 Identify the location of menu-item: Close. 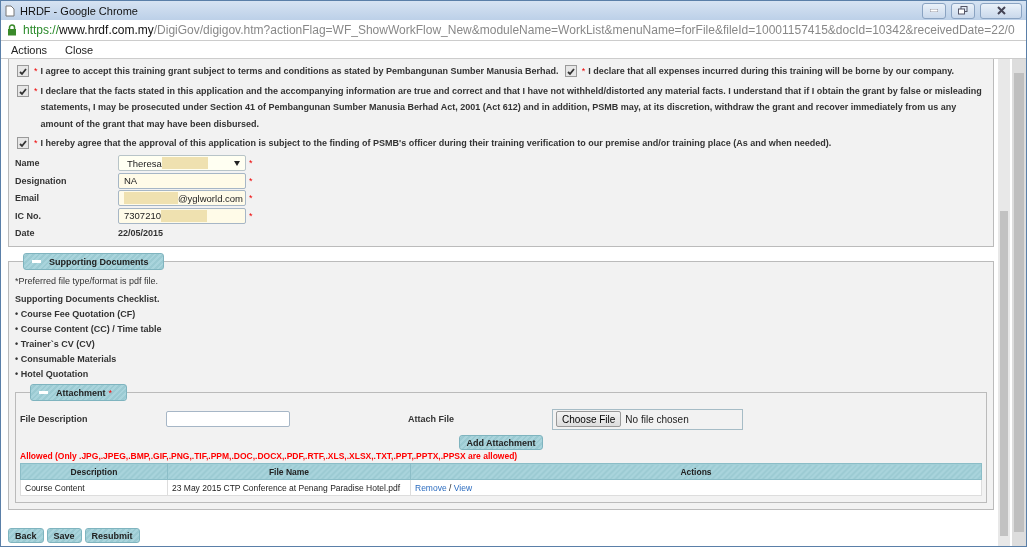
(78, 49).